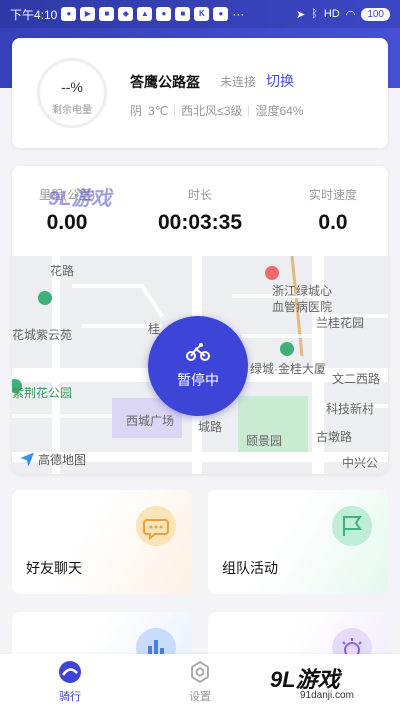  What do you see at coordinates (27, 459) in the screenshot?
I see `amap-arrow-icon` at bounding box center [27, 459].